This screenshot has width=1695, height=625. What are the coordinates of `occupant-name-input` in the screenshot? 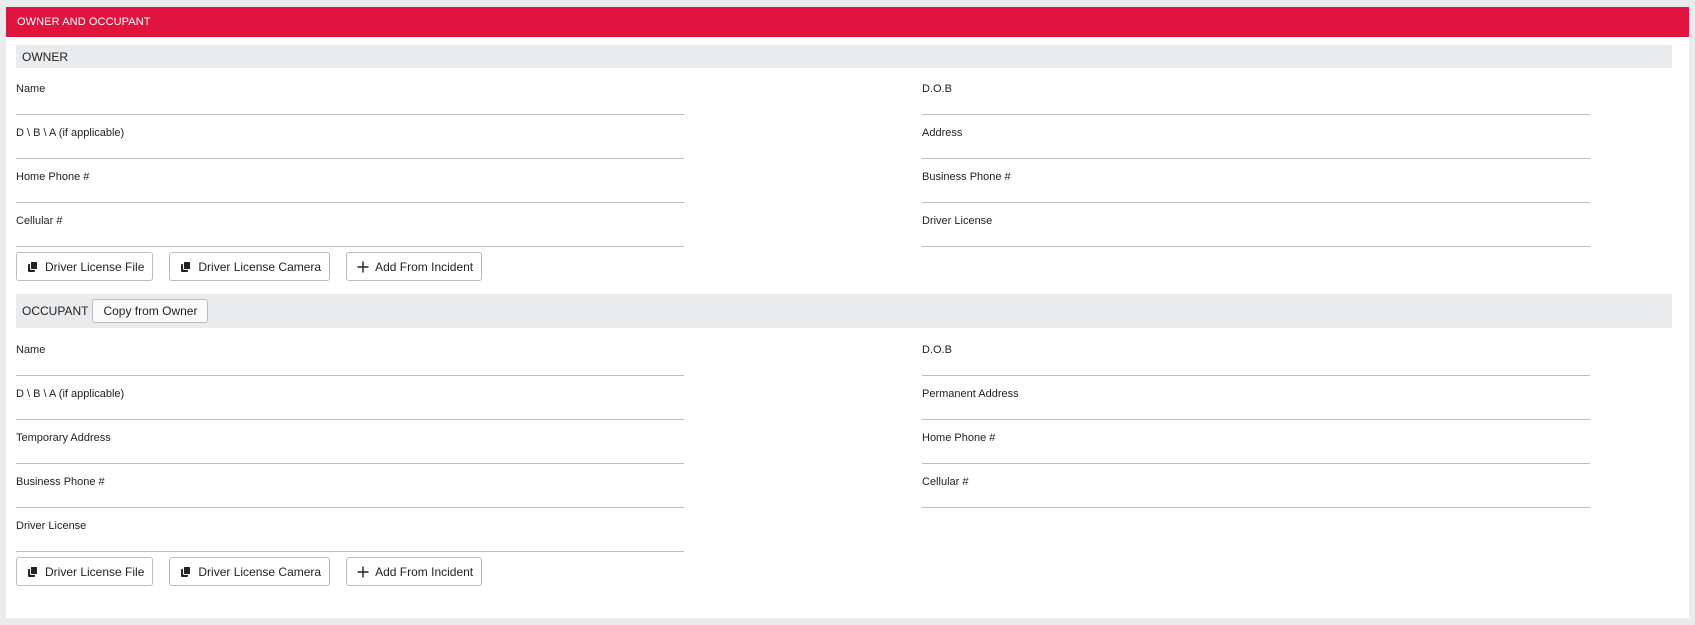 It's located at (350, 365).